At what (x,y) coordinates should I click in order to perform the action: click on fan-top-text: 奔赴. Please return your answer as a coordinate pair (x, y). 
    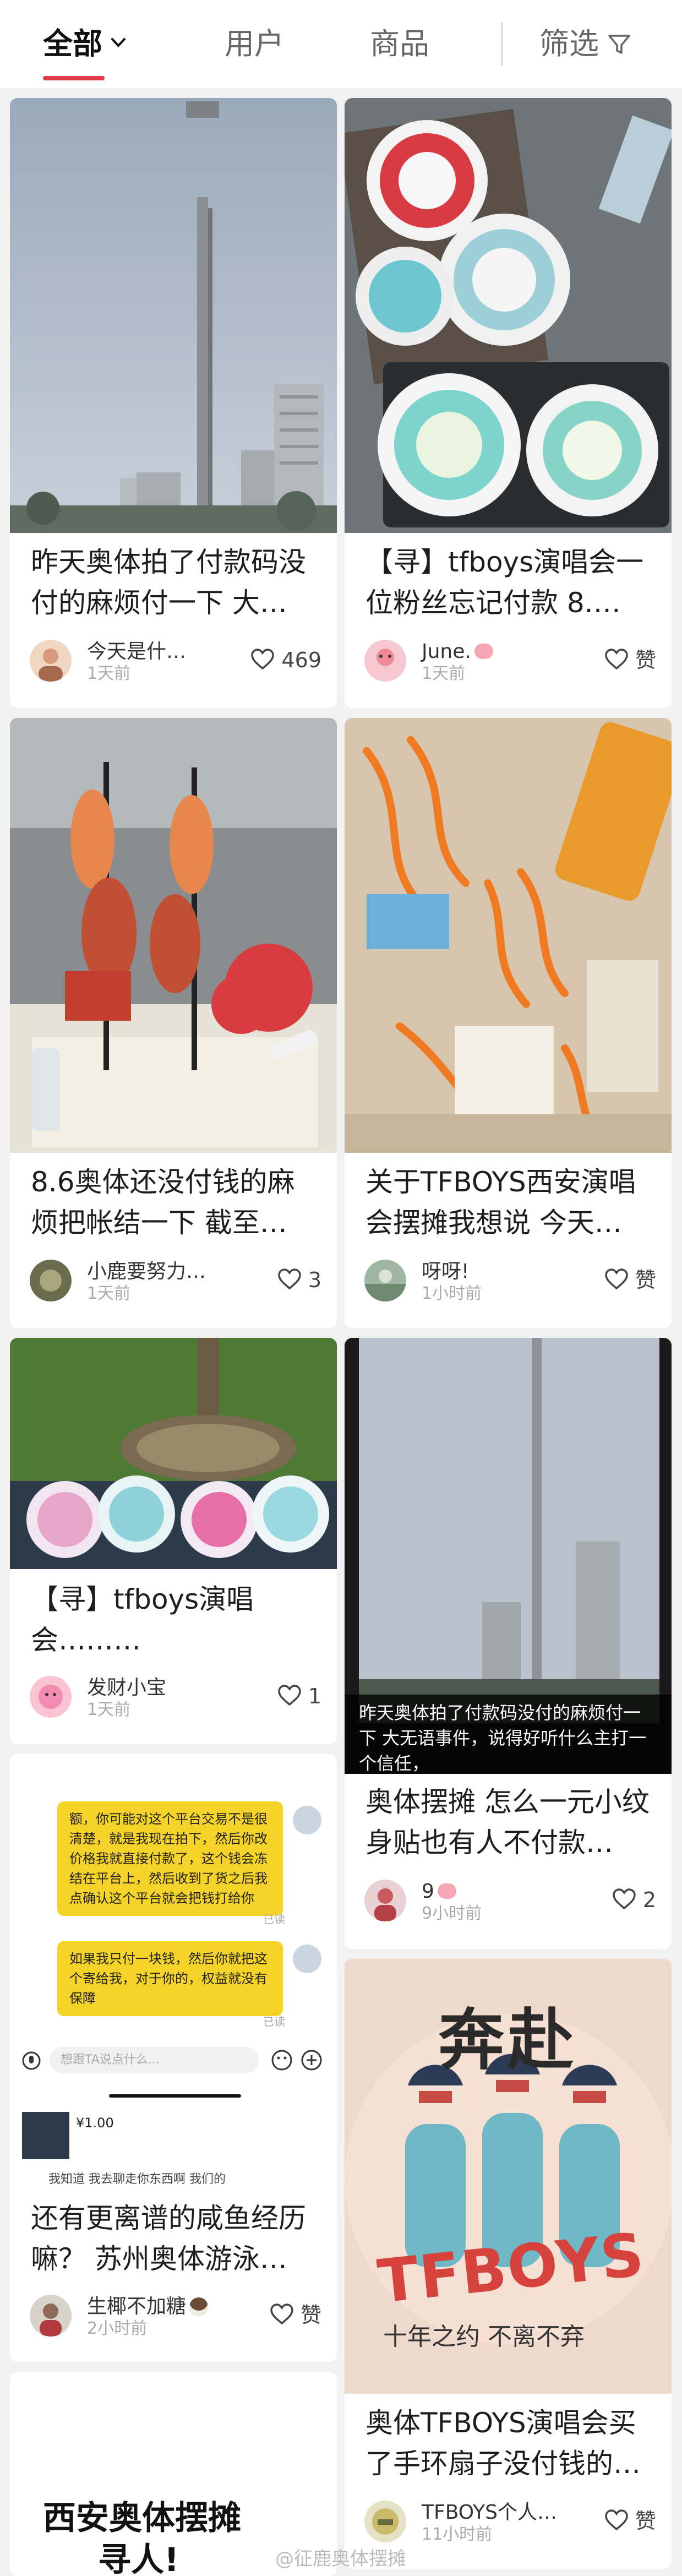
    Looking at the image, I should click on (507, 2040).